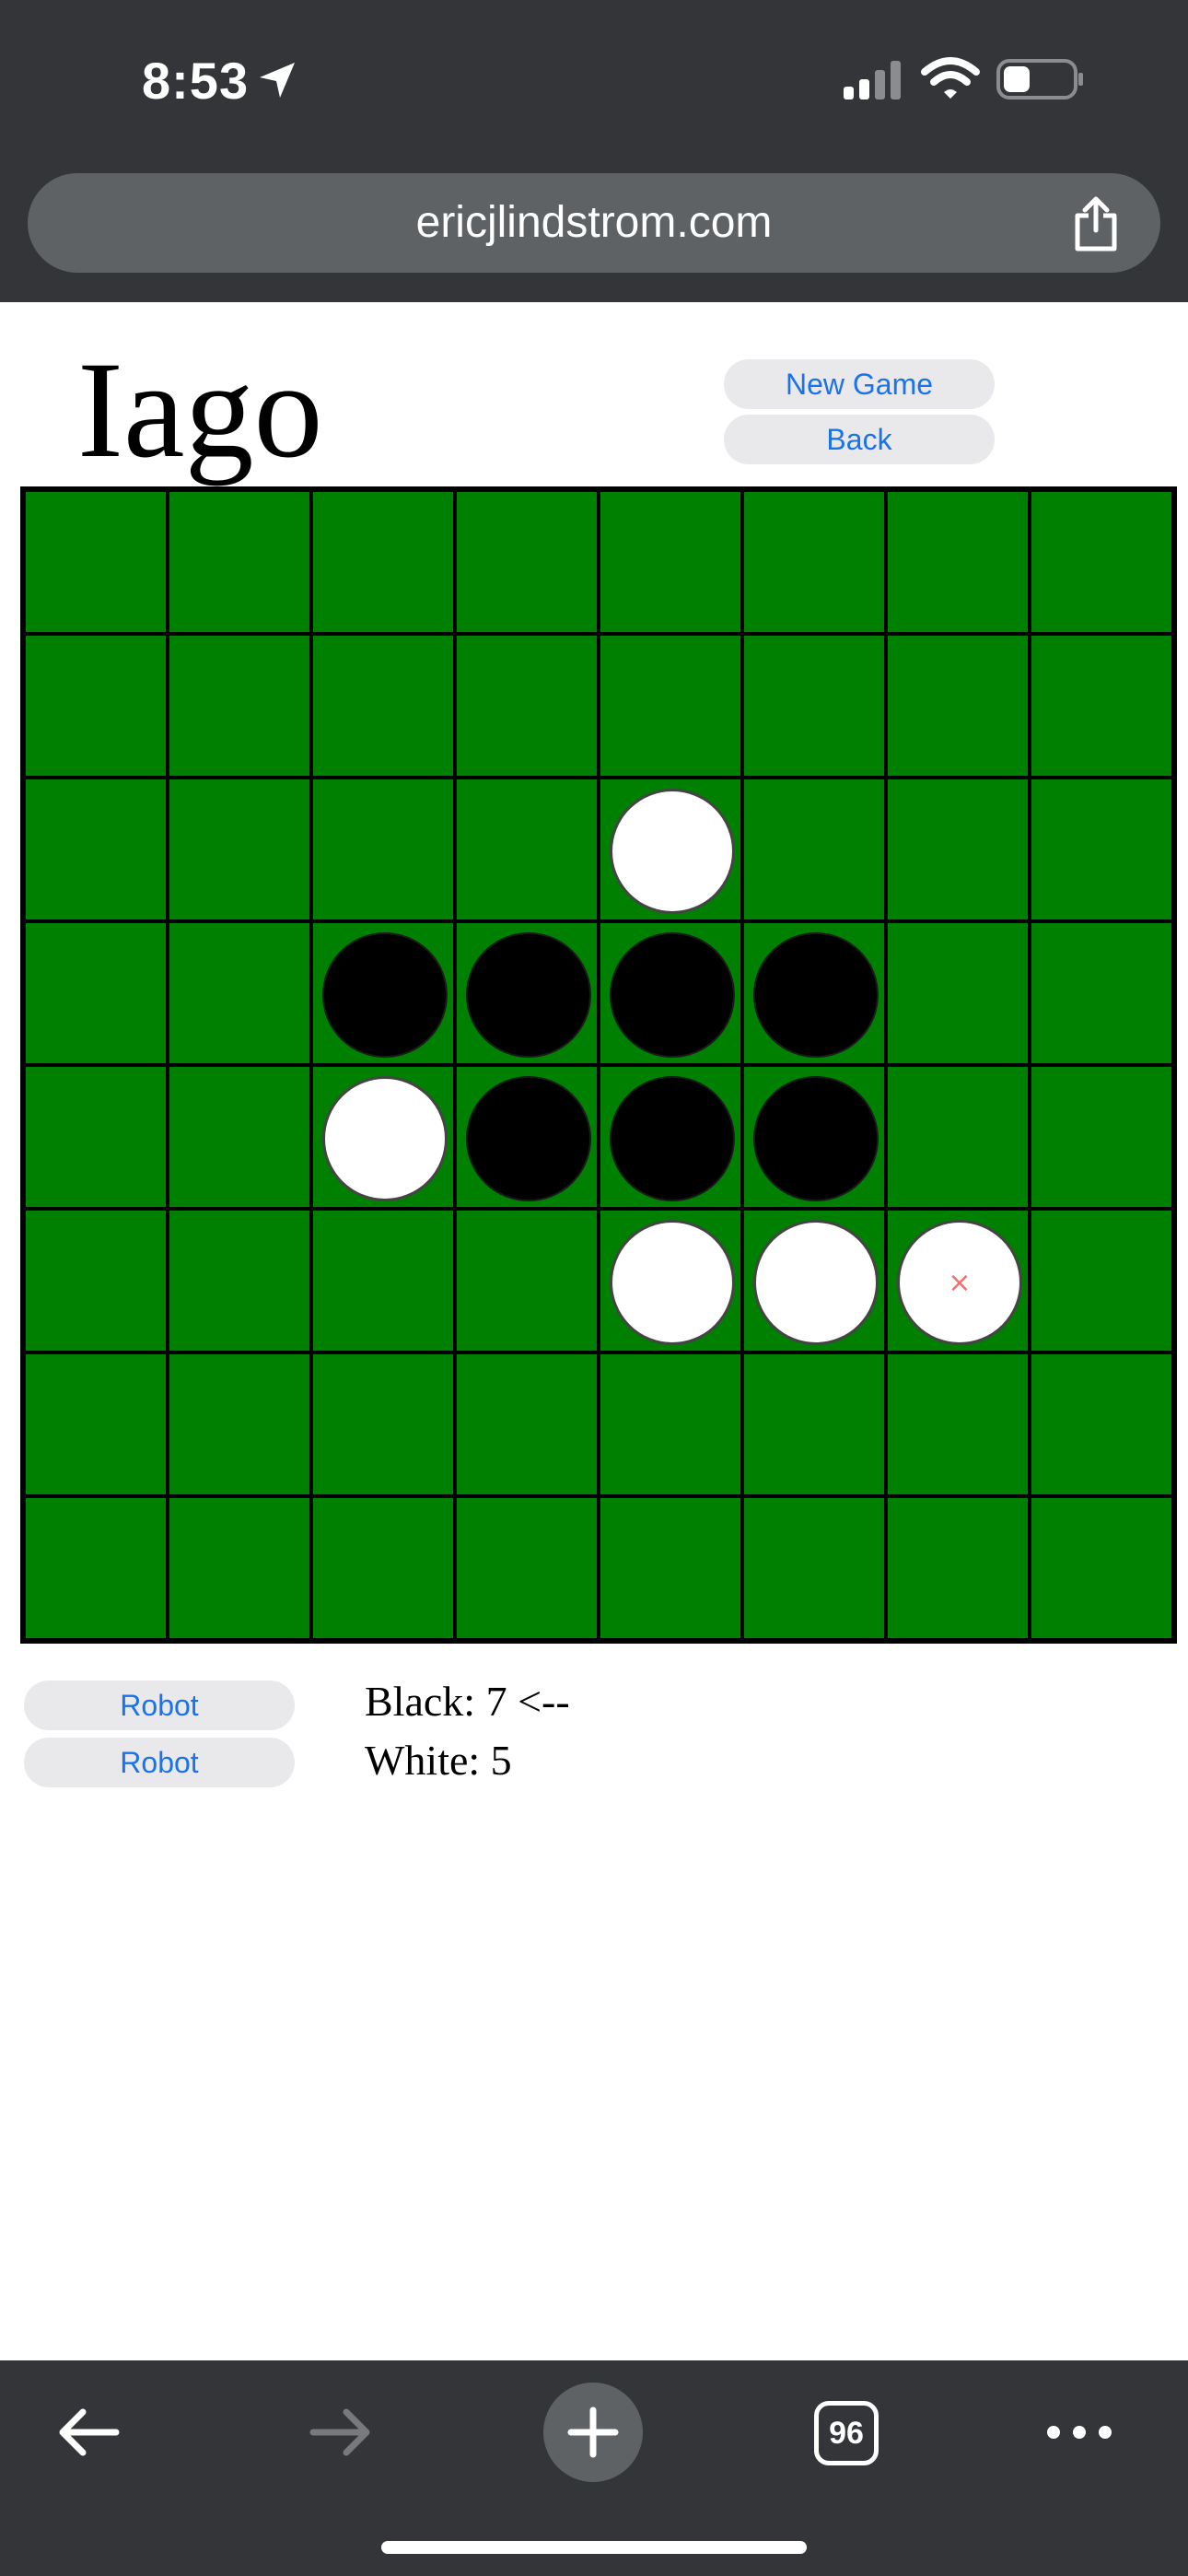 The image size is (1188, 2576). What do you see at coordinates (160, 1762) in the screenshot?
I see `player-white-robot-button: Robot` at bounding box center [160, 1762].